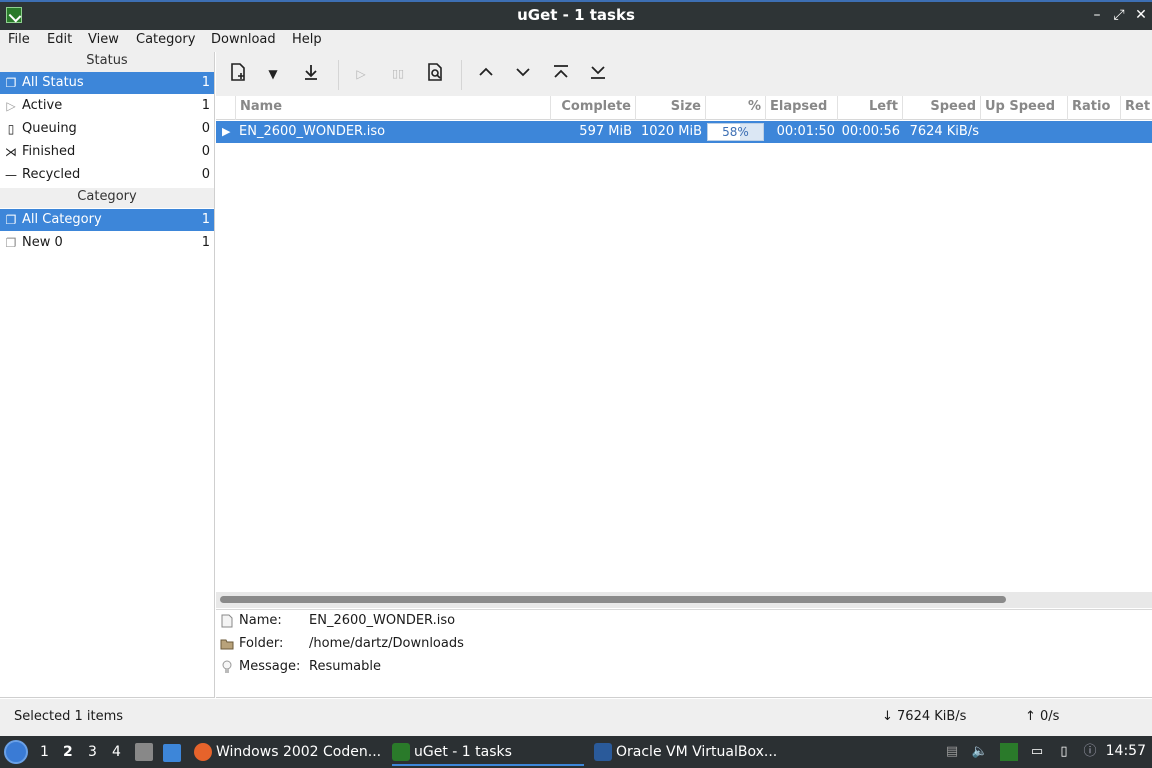 The width and height of the screenshot is (1152, 768). What do you see at coordinates (103, 39) in the screenshot?
I see `menu-view: View` at bounding box center [103, 39].